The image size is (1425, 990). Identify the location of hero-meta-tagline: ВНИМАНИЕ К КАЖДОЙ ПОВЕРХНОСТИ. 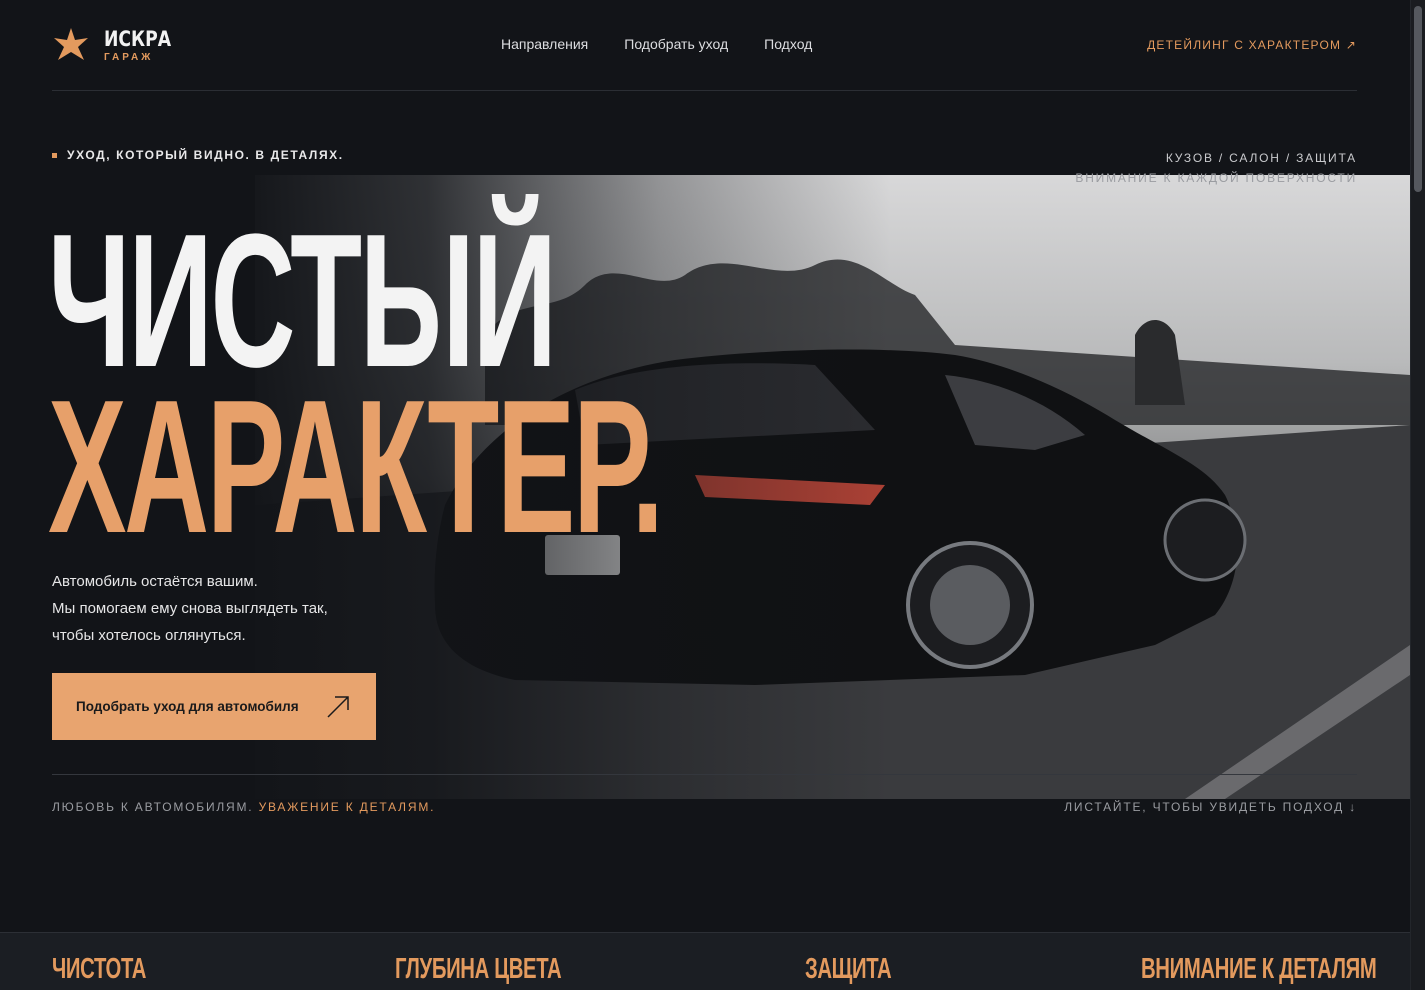
(1216, 178).